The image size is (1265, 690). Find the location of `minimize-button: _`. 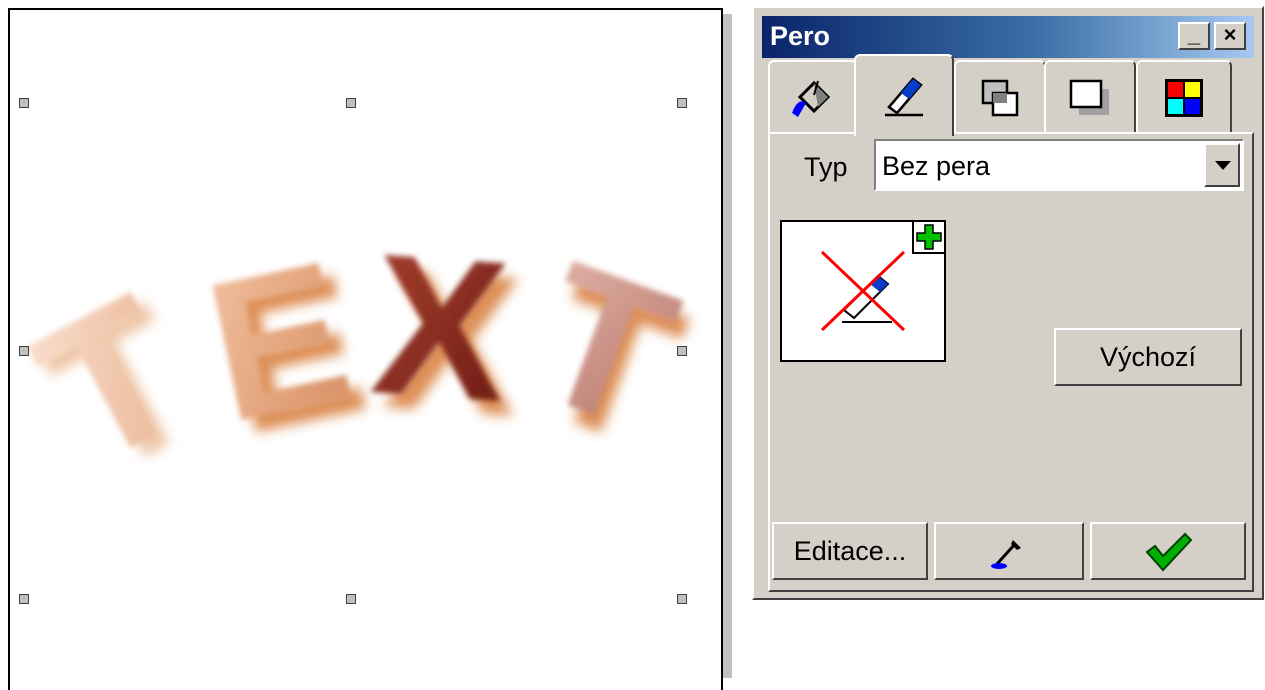

minimize-button: _ is located at coordinates (1194, 36).